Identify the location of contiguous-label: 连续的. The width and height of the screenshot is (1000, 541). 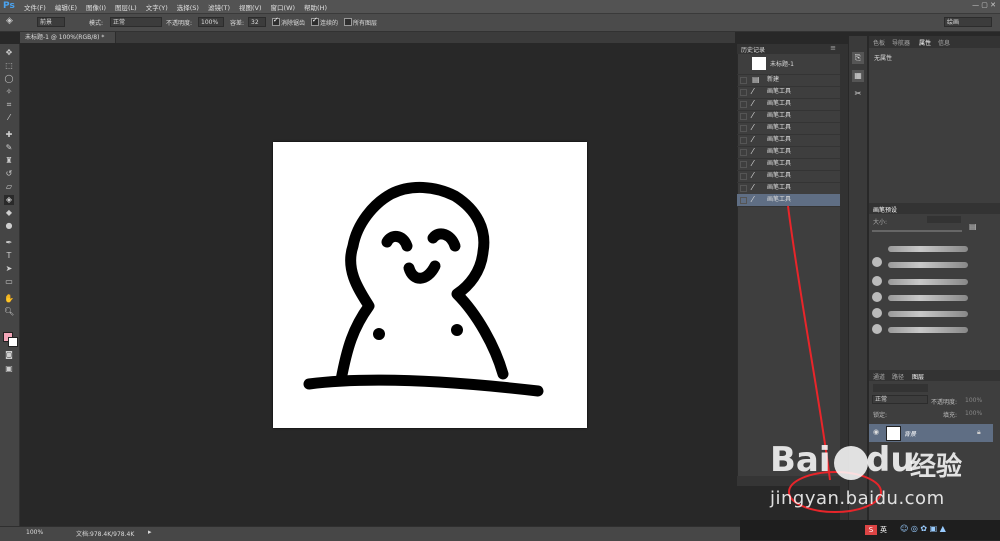
(329, 23).